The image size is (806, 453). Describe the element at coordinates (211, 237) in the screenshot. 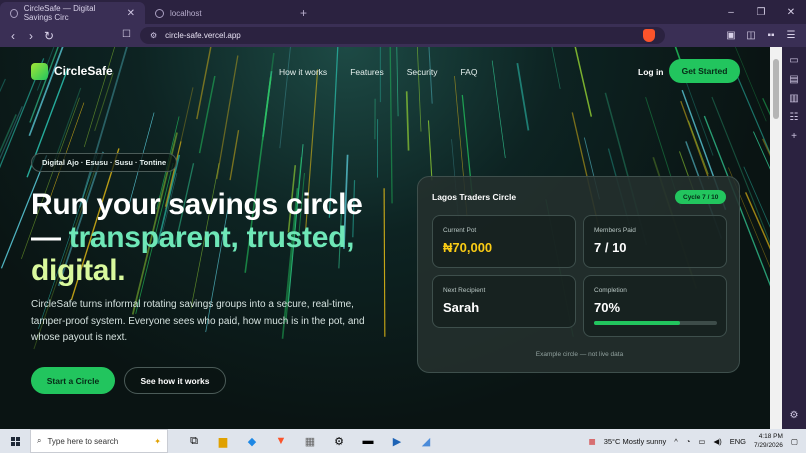

I see `headline-gradient: transparent, trusted,` at that location.